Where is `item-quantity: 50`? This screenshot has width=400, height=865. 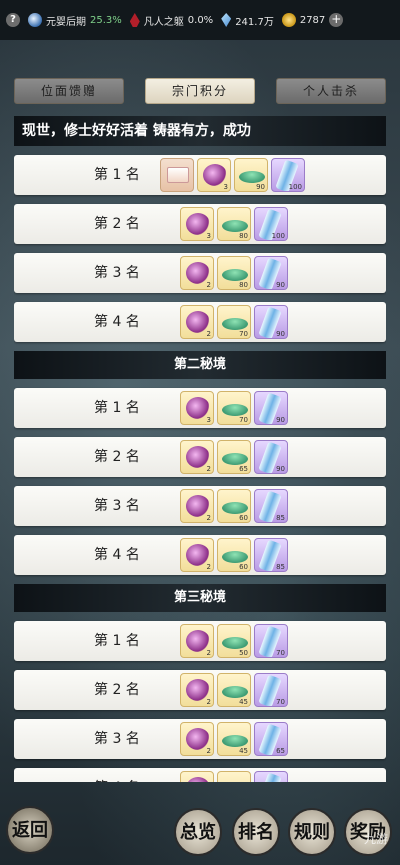 item-quantity: 50 is located at coordinates (243, 653).